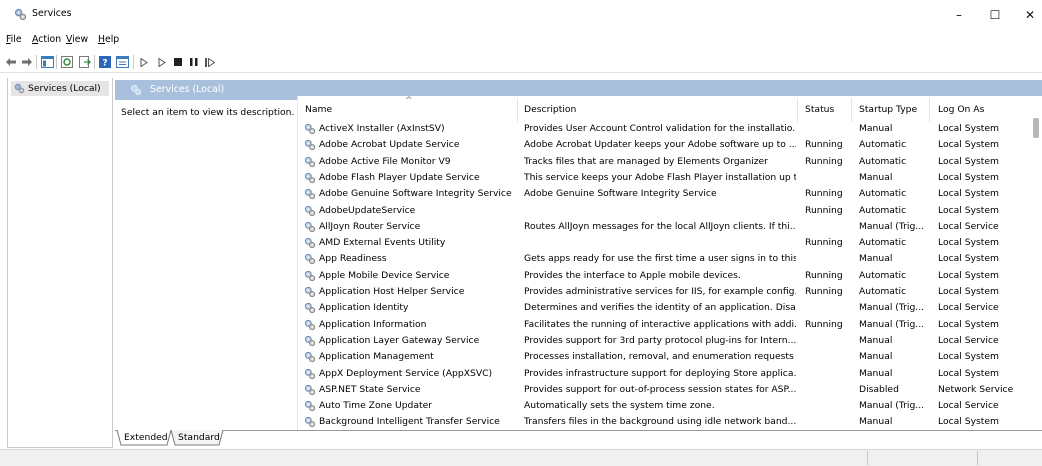 This screenshot has height=466, width=1042. I want to click on service-name: Adobe Genuine Software Integrity Service, so click(415, 194).